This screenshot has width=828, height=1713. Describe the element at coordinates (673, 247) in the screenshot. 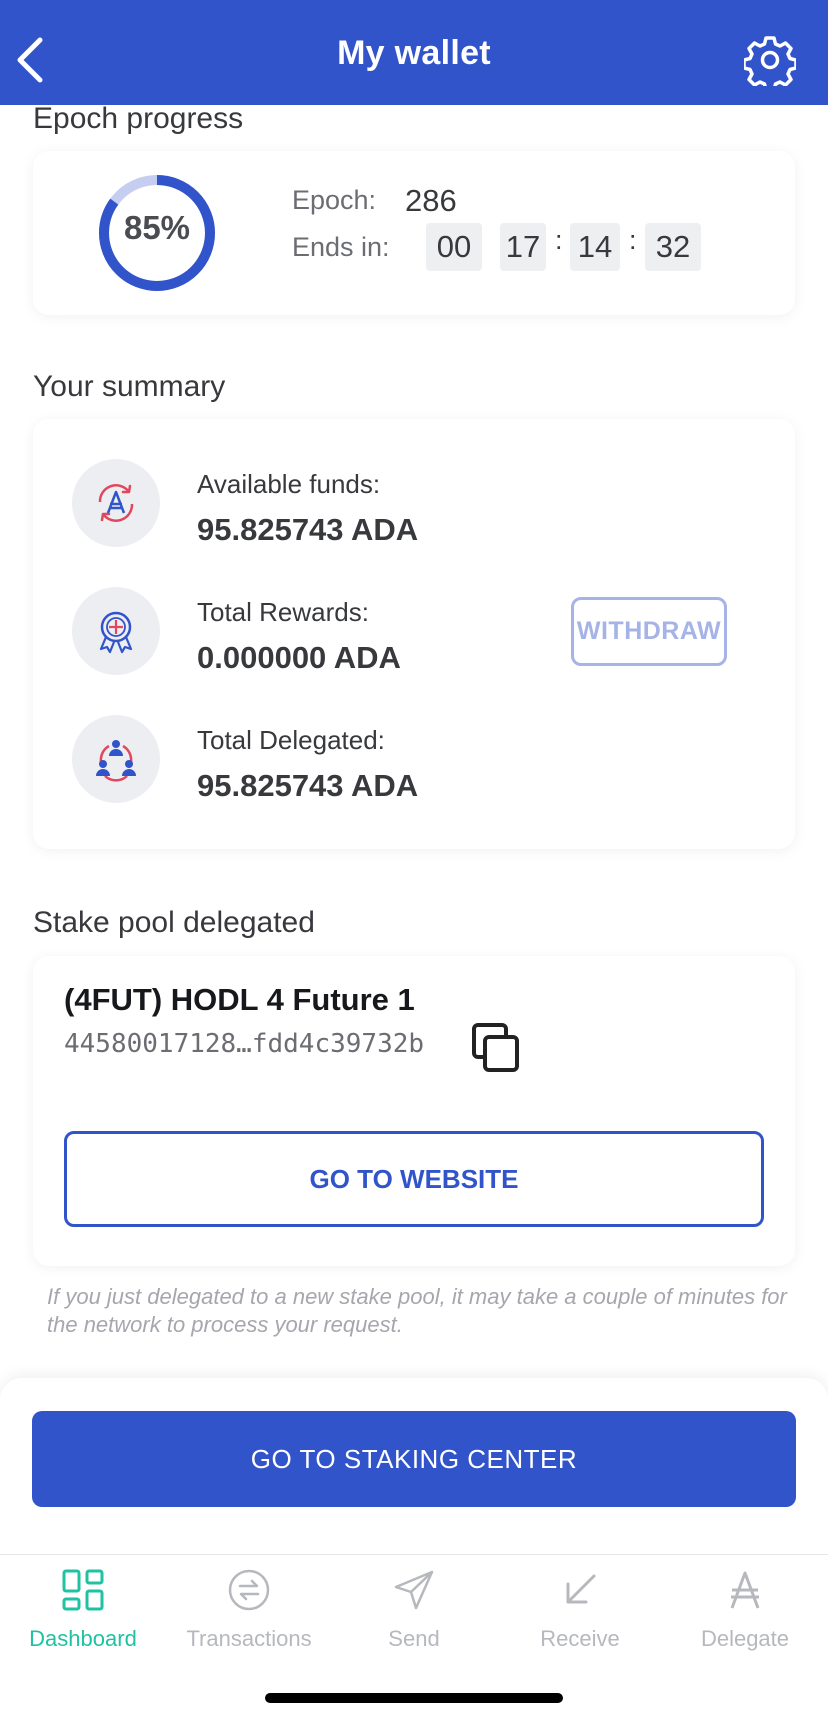

I see `countdown-seconds: 32` at that location.